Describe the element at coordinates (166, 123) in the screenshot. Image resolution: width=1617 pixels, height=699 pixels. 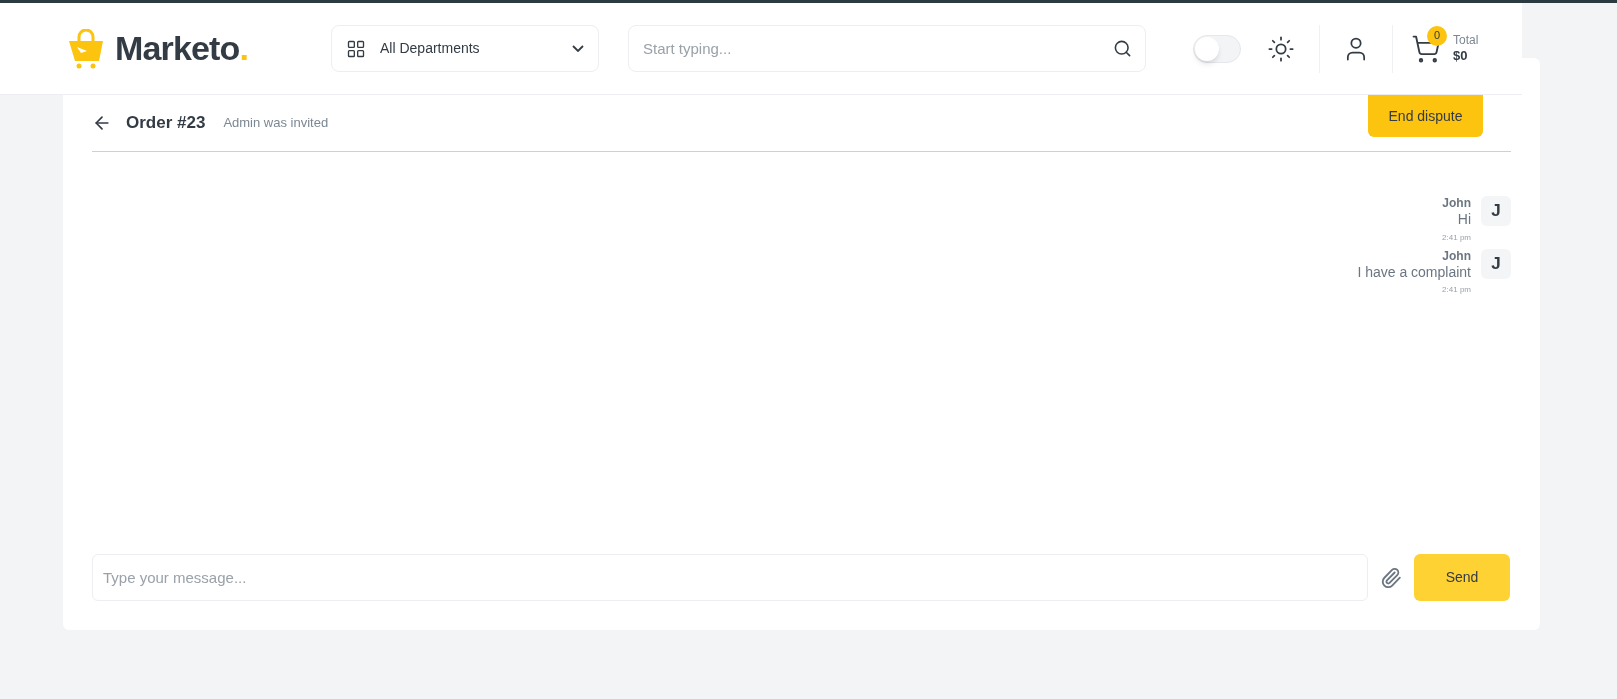
I see `order-title: Order #23` at that location.